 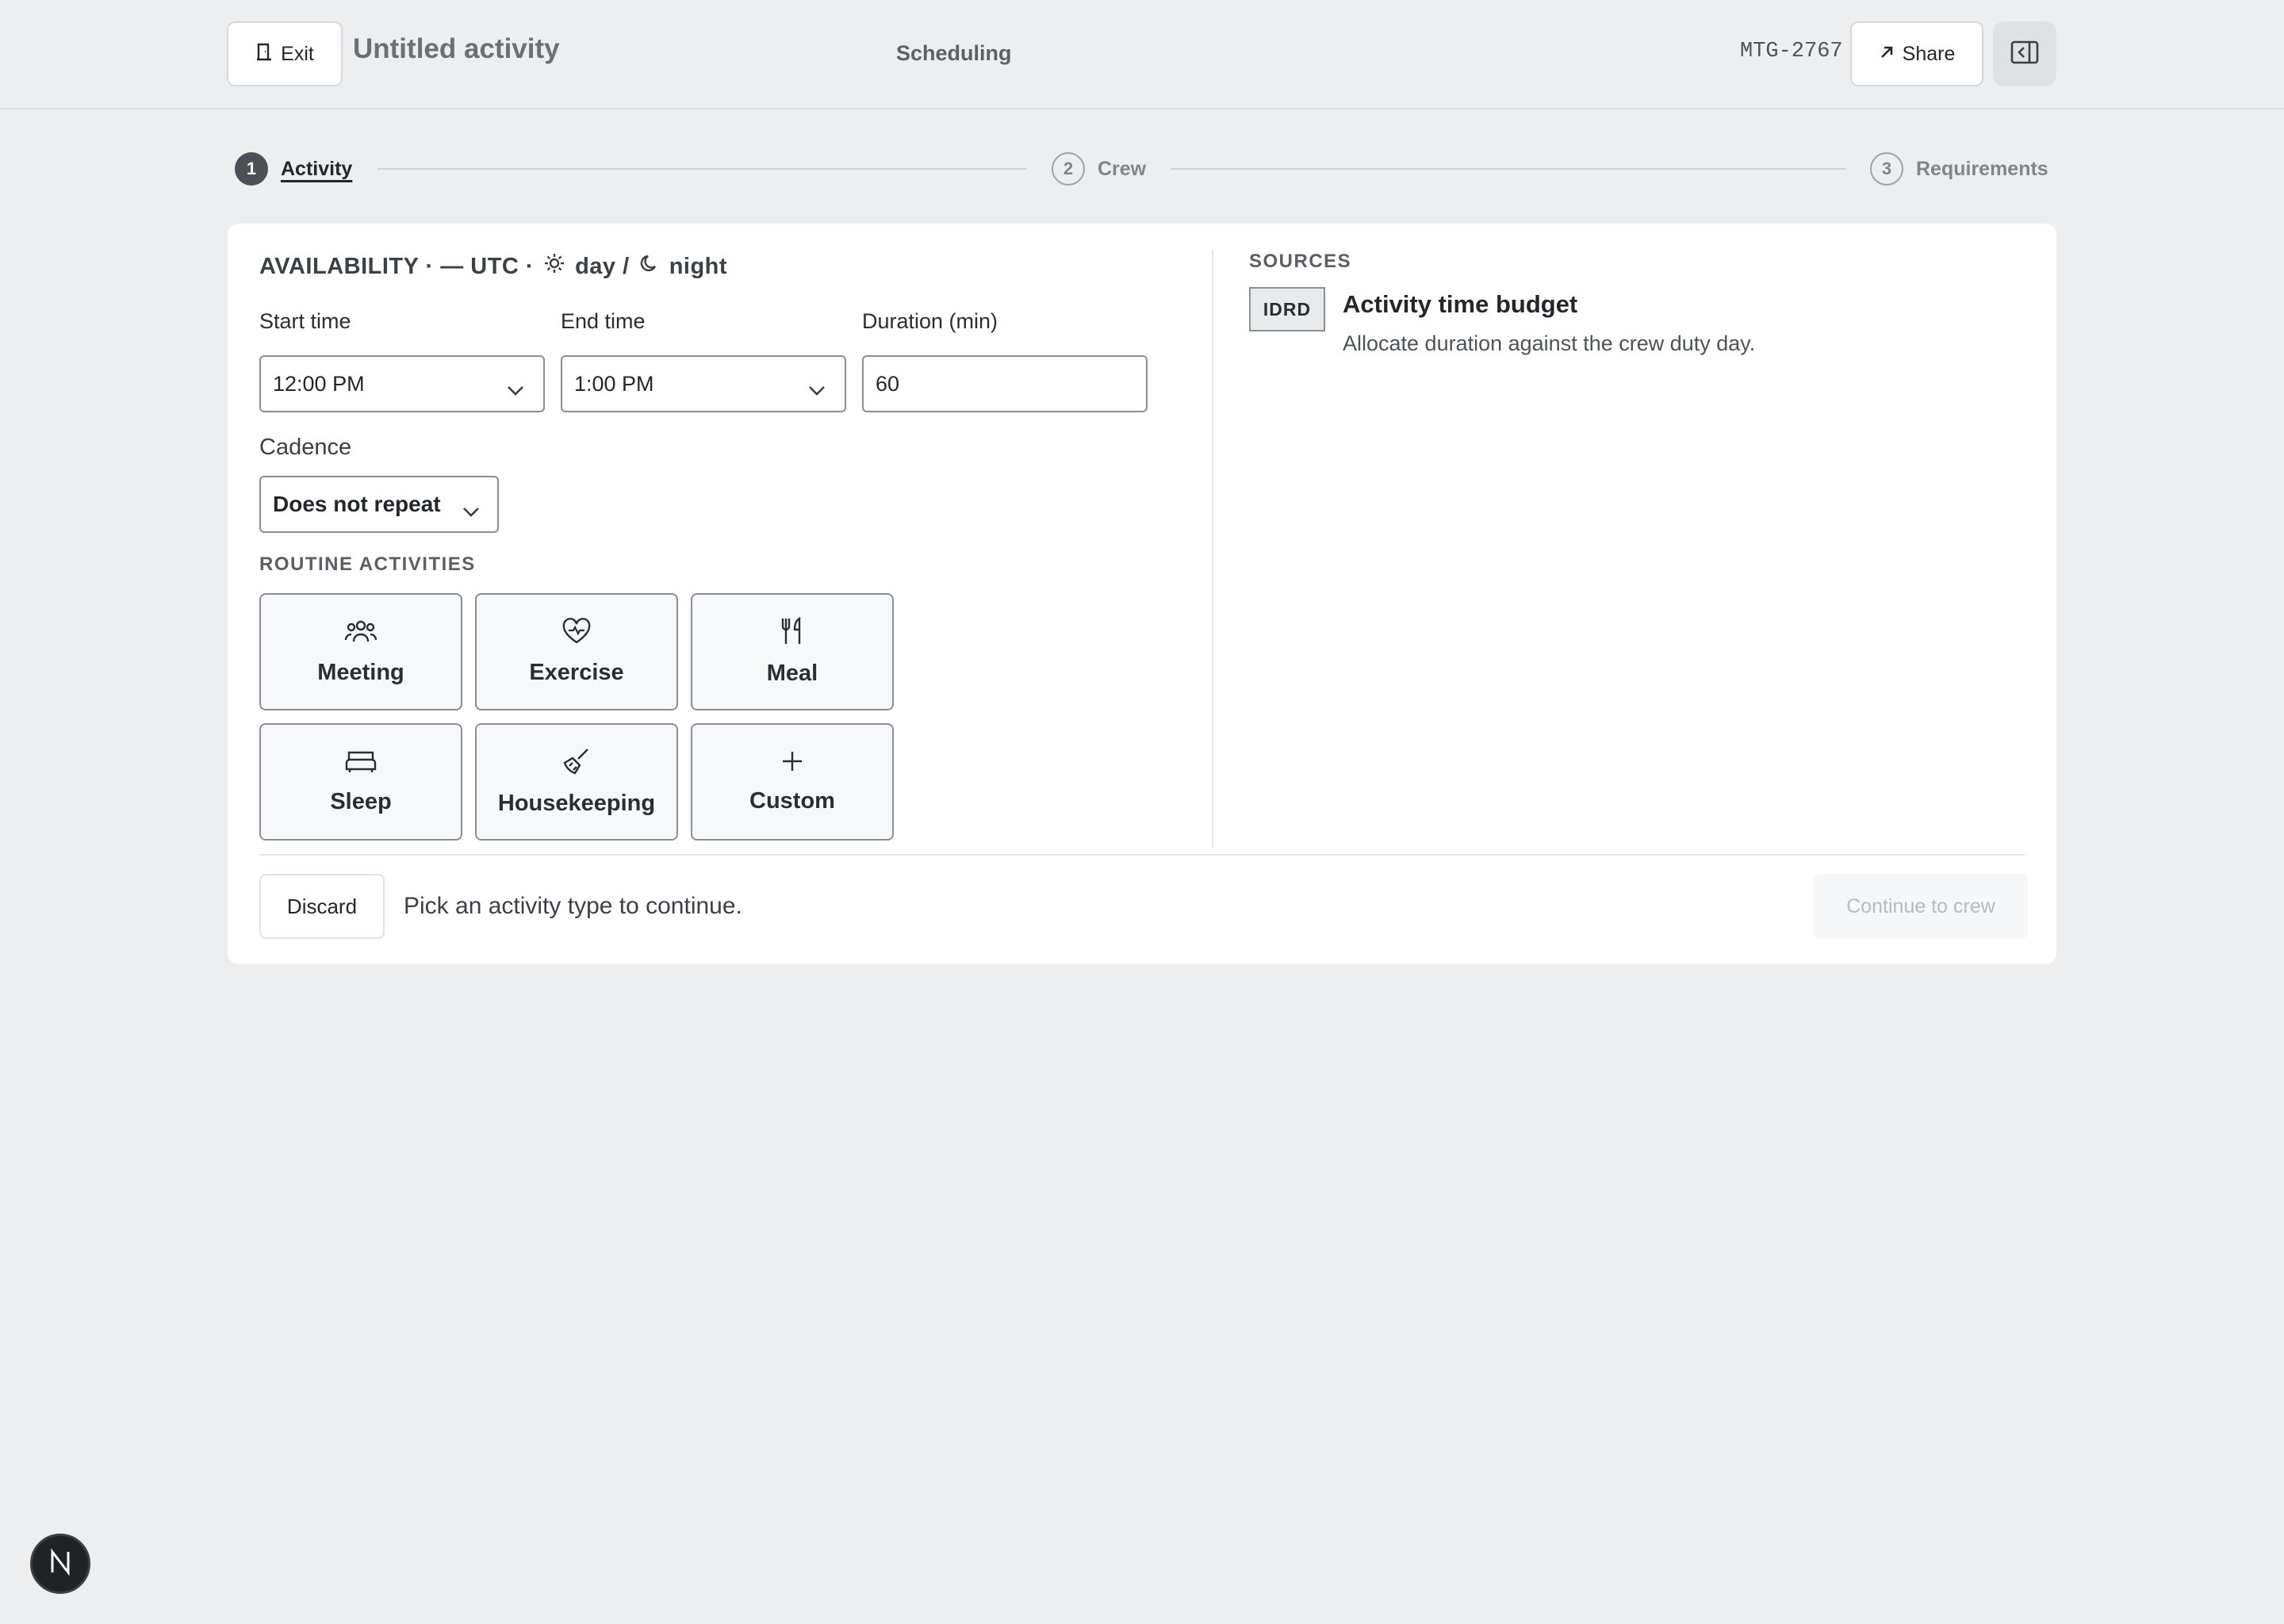 What do you see at coordinates (251, 169) in the screenshot?
I see `step-number: 1` at bounding box center [251, 169].